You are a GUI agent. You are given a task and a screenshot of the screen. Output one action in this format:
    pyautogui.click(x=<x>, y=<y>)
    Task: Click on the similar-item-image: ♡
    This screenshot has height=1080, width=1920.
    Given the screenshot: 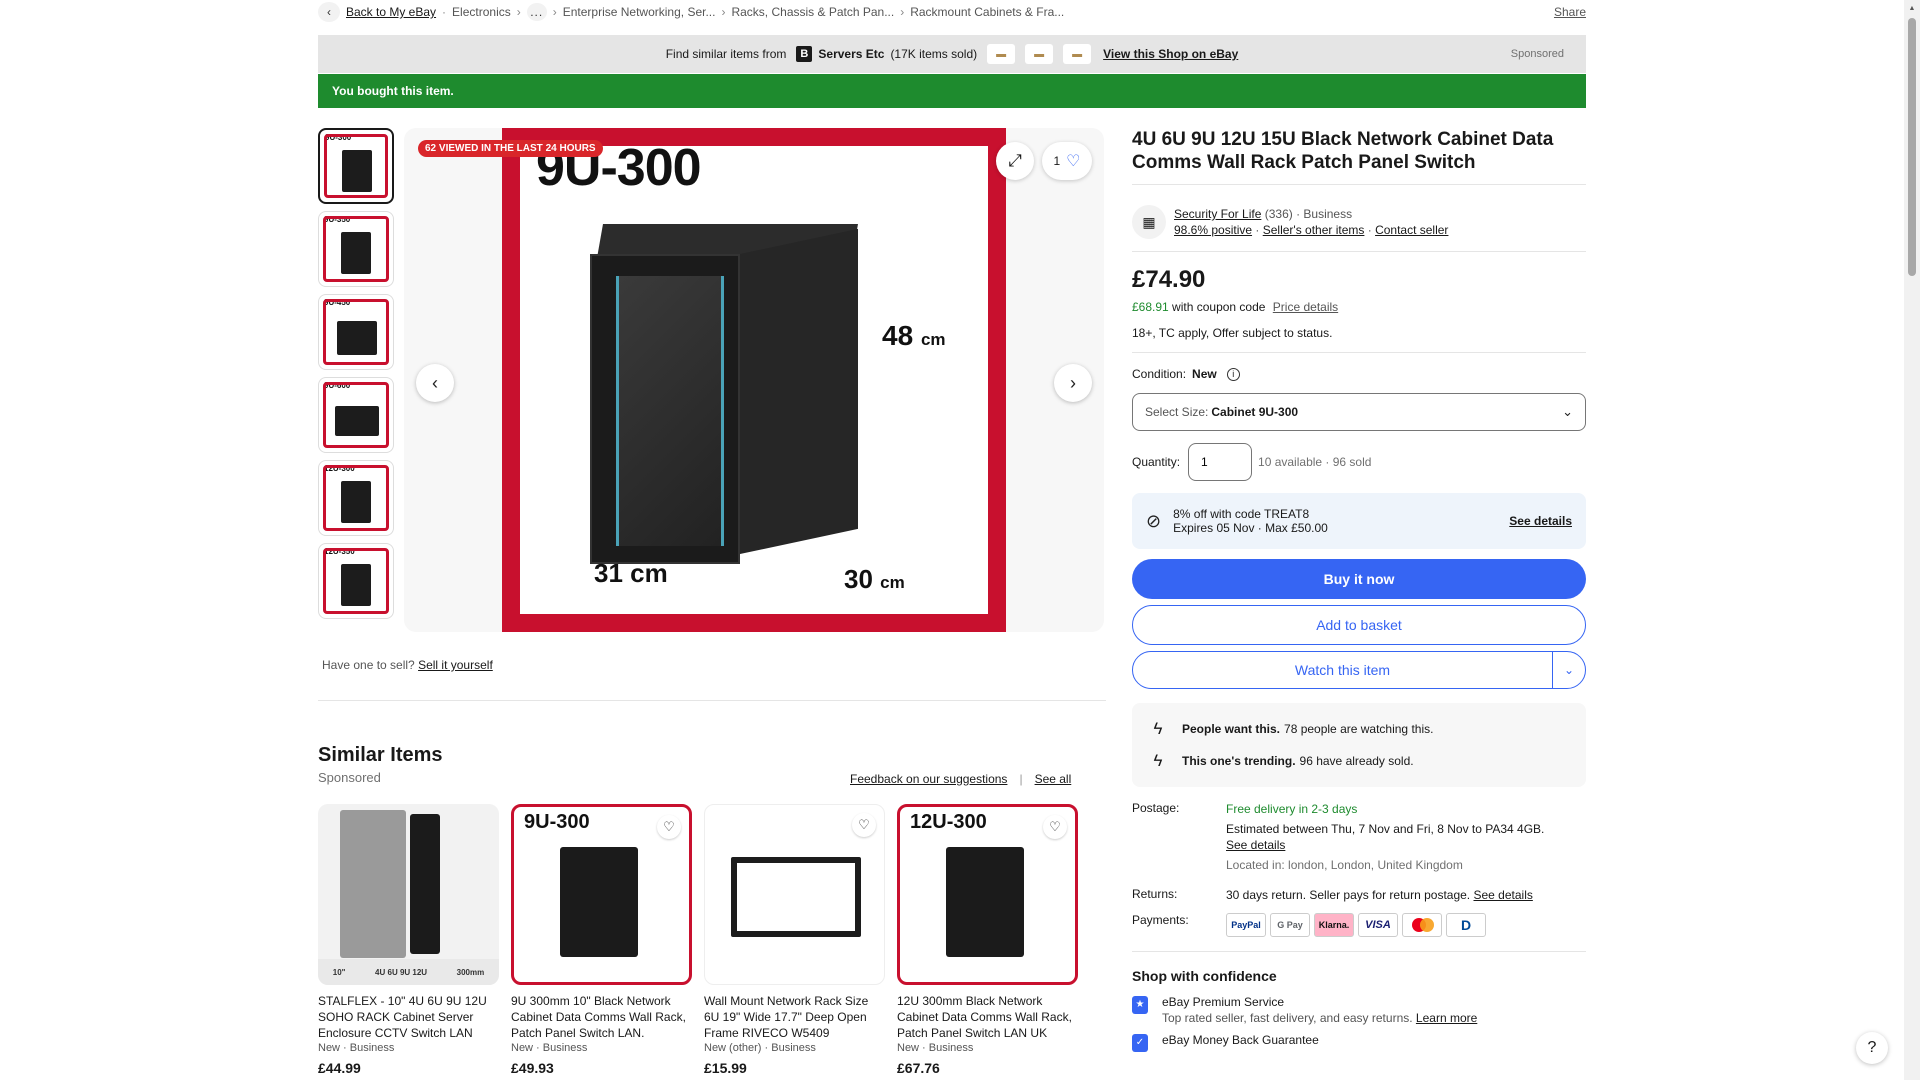 What is the action you would take?
    pyautogui.click(x=794, y=894)
    